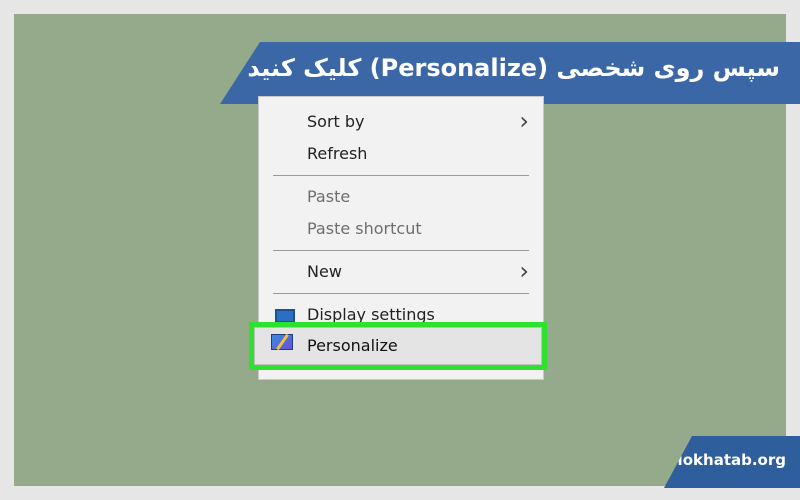 The image size is (800, 500). Describe the element at coordinates (401, 272) in the screenshot. I see `menu-item-new: New ›` at that location.